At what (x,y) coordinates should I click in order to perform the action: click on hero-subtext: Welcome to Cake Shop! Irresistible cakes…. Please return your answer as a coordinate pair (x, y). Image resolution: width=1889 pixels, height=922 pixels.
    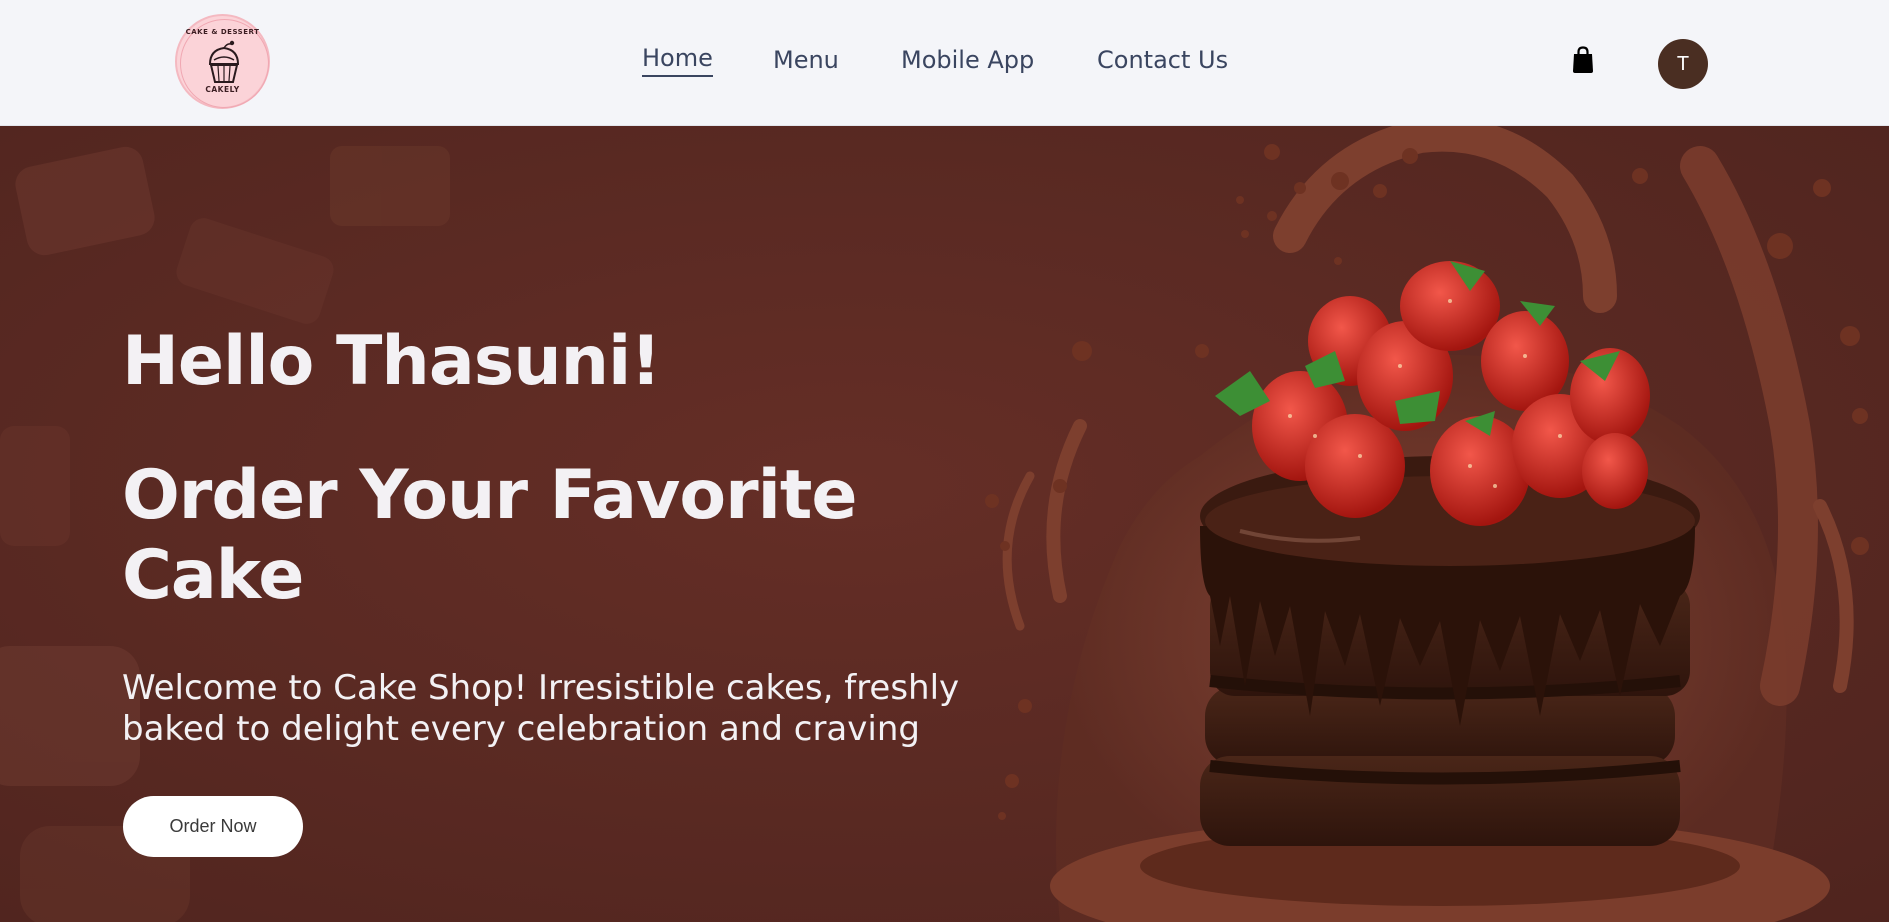
    Looking at the image, I should click on (541, 708).